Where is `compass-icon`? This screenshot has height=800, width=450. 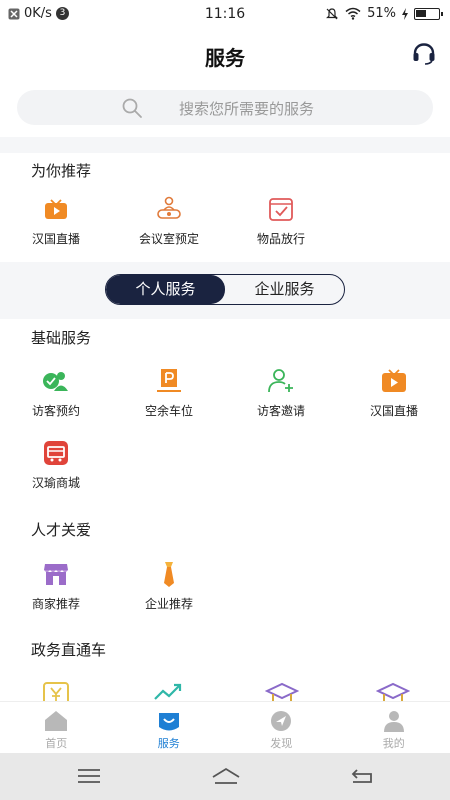 compass-icon is located at coordinates (281, 721).